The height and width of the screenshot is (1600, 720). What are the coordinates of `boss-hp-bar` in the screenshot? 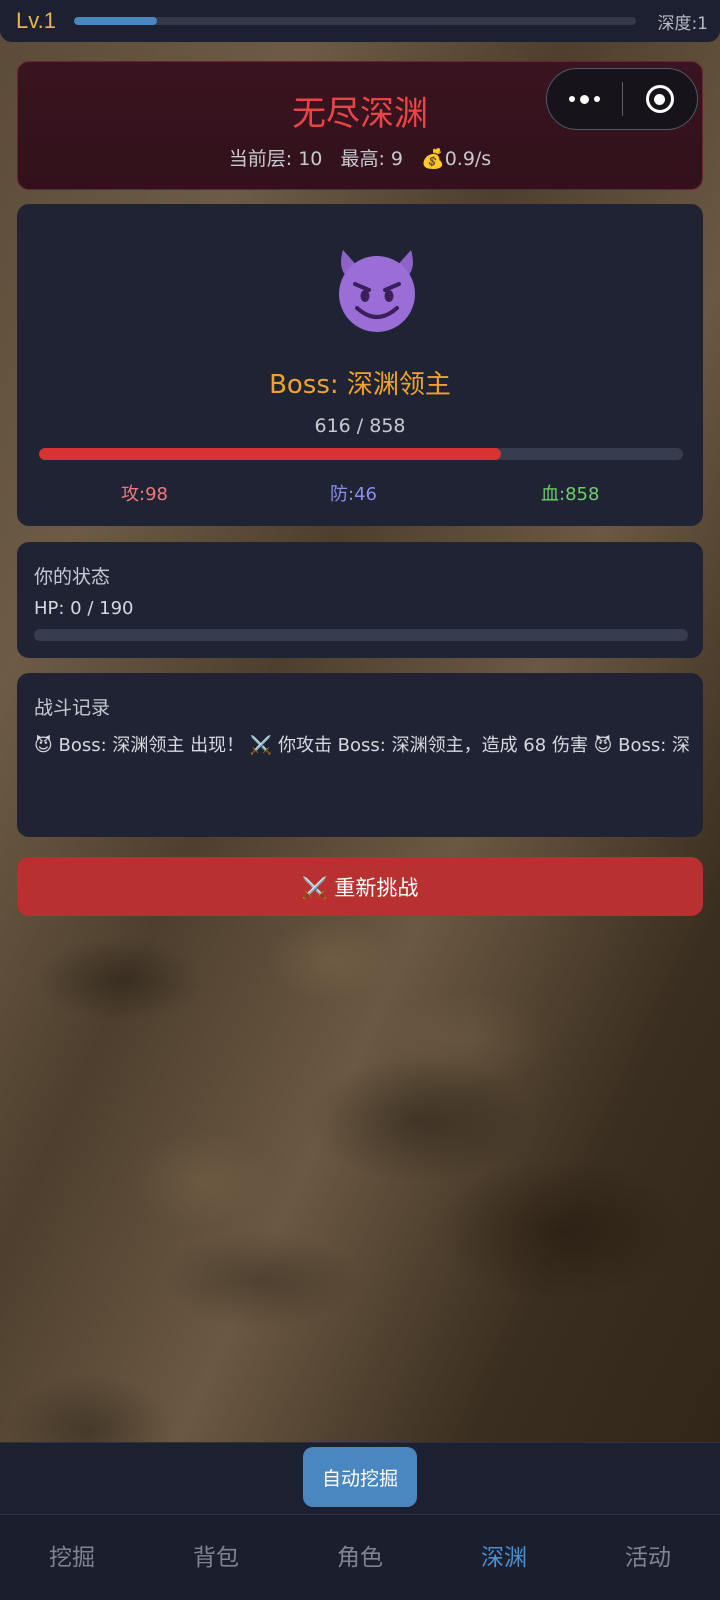 It's located at (361, 454).